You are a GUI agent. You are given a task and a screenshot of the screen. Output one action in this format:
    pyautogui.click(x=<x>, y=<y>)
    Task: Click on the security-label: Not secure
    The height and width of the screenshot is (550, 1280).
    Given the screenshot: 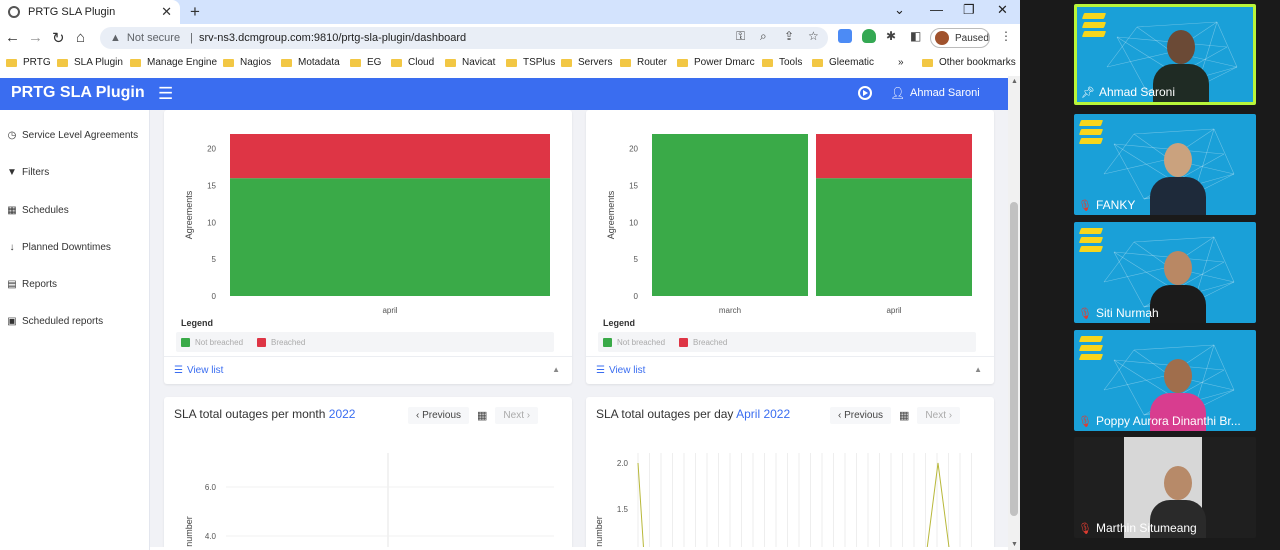 What is the action you would take?
    pyautogui.click(x=153, y=38)
    